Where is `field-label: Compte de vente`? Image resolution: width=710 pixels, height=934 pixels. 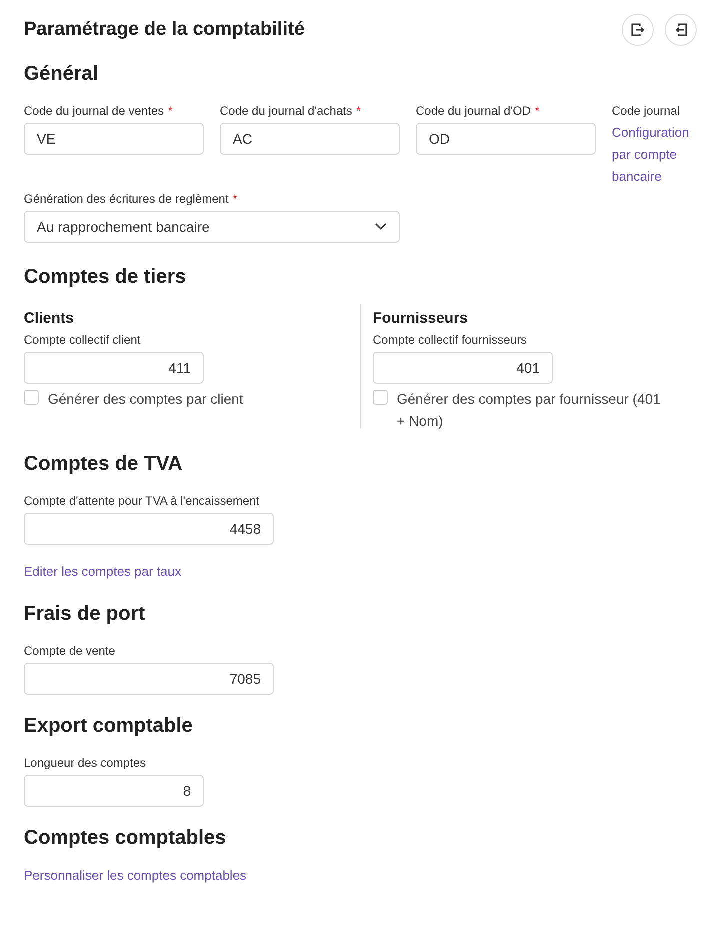
field-label: Compte de vente is located at coordinates (70, 651).